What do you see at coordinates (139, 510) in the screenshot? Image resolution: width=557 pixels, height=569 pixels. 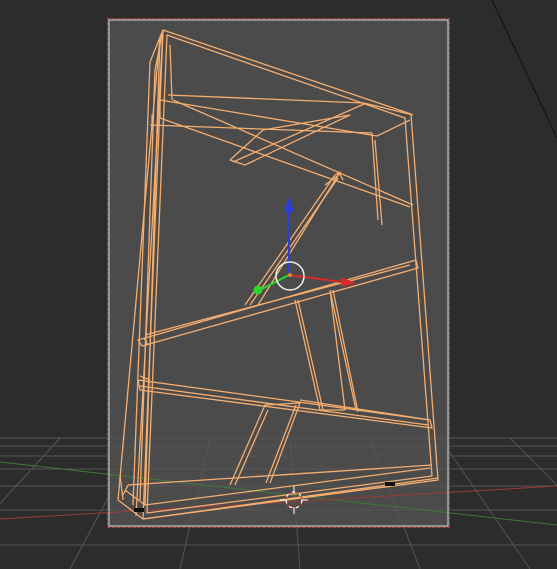 I see `base-mark-left` at bounding box center [139, 510].